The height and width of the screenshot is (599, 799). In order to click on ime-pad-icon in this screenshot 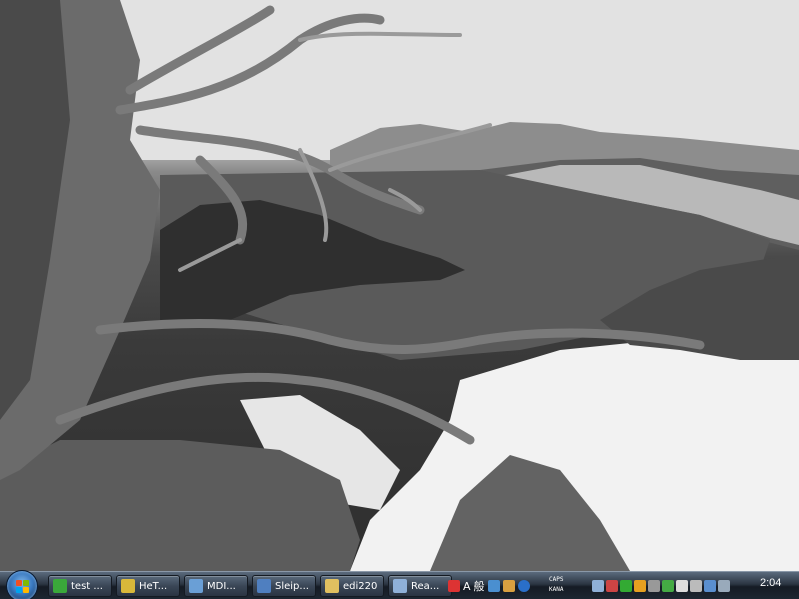, I will do `click(493, 586)`.